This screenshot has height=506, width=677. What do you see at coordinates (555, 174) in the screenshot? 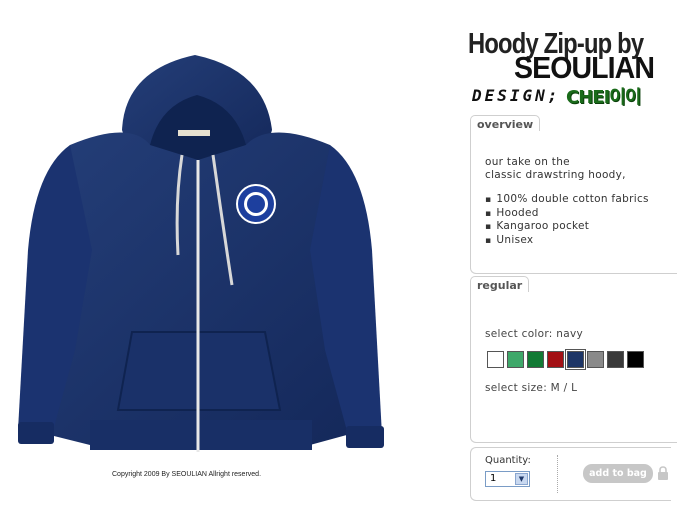
I see `intro-line: classic drawstring hoody,` at bounding box center [555, 174].